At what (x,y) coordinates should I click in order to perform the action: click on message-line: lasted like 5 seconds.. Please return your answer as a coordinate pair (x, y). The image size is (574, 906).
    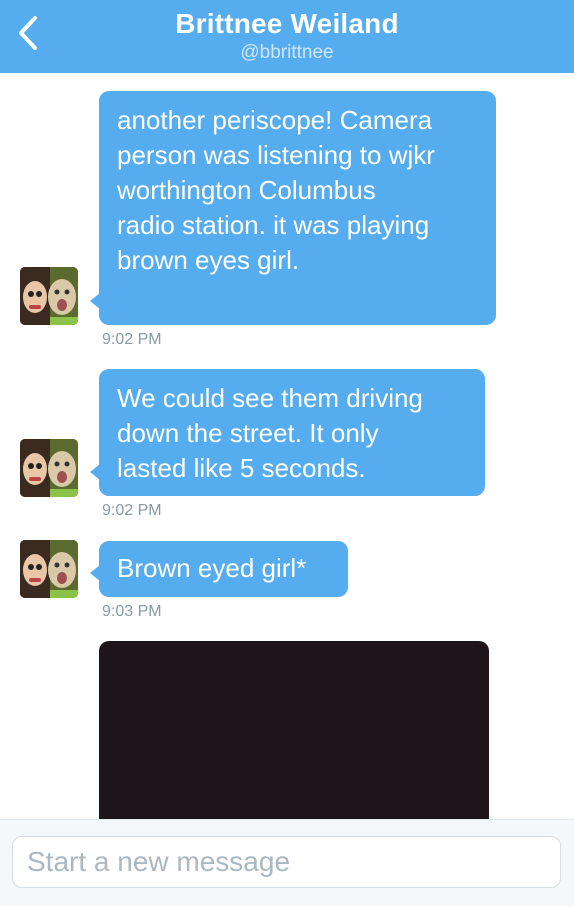
    Looking at the image, I should click on (241, 468).